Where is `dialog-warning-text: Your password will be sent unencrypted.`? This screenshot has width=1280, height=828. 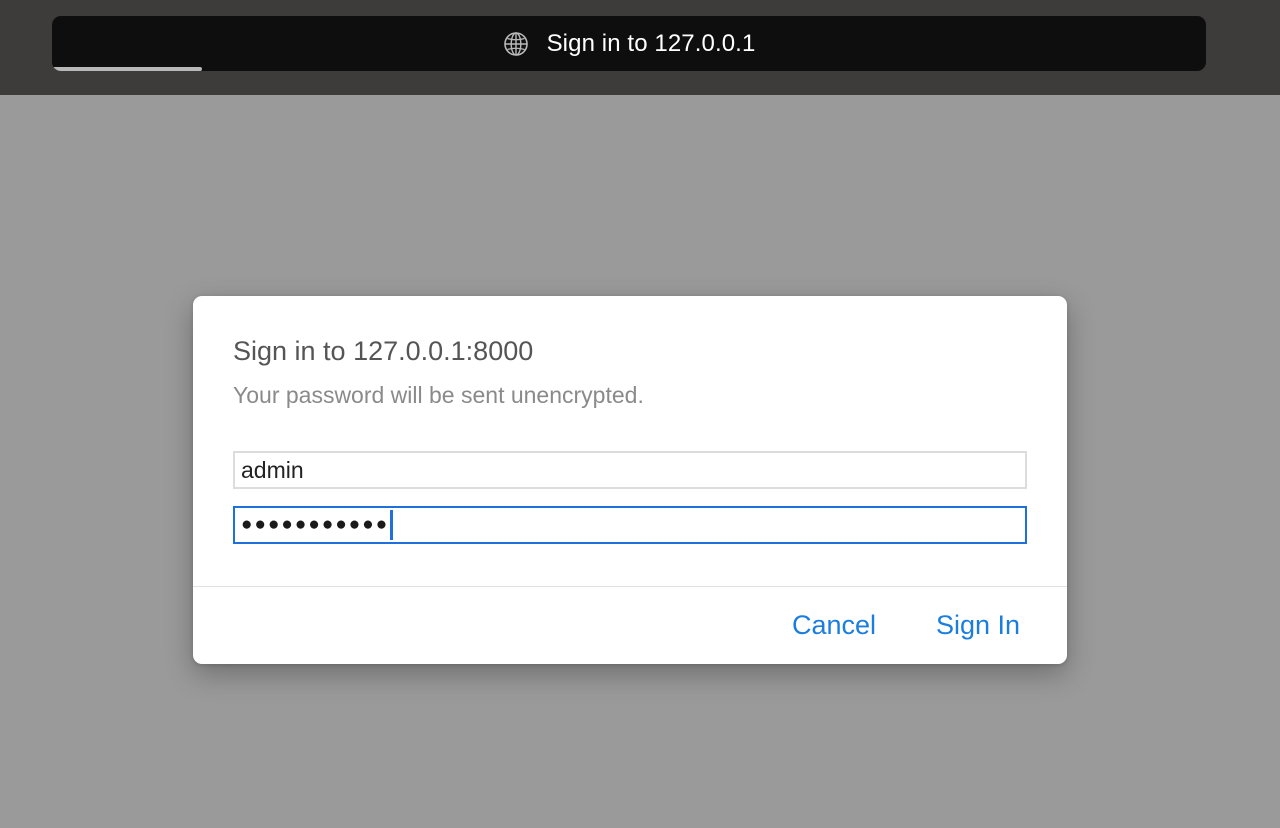
dialog-warning-text: Your password will be sent unencrypted. is located at coordinates (438, 395).